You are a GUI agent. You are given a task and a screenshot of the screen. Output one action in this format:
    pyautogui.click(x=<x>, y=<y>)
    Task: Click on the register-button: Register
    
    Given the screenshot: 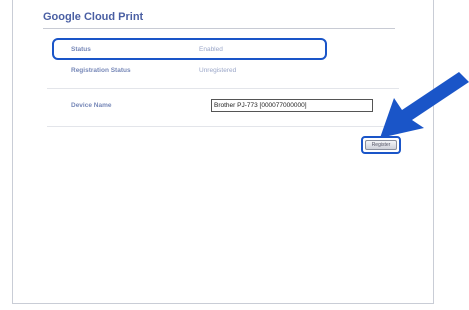 What is the action you would take?
    pyautogui.click(x=381, y=145)
    